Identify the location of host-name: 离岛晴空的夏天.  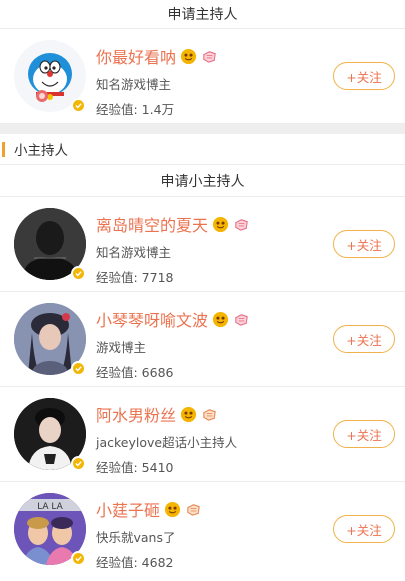
(152, 224).